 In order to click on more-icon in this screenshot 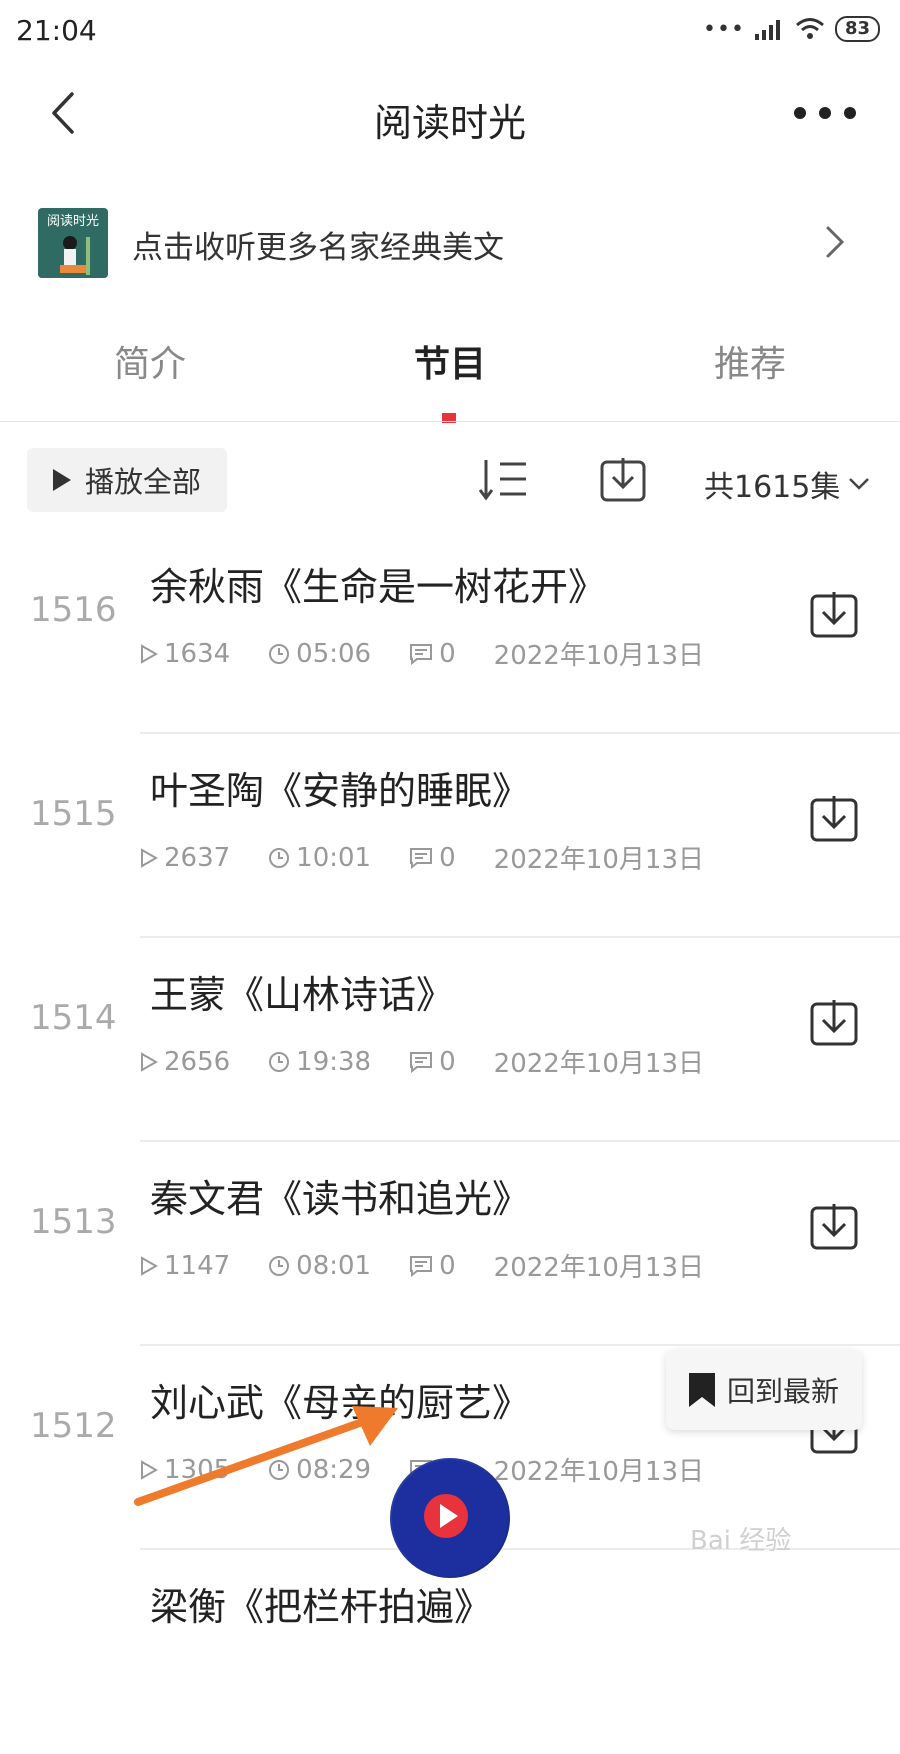, I will do `click(825, 113)`.